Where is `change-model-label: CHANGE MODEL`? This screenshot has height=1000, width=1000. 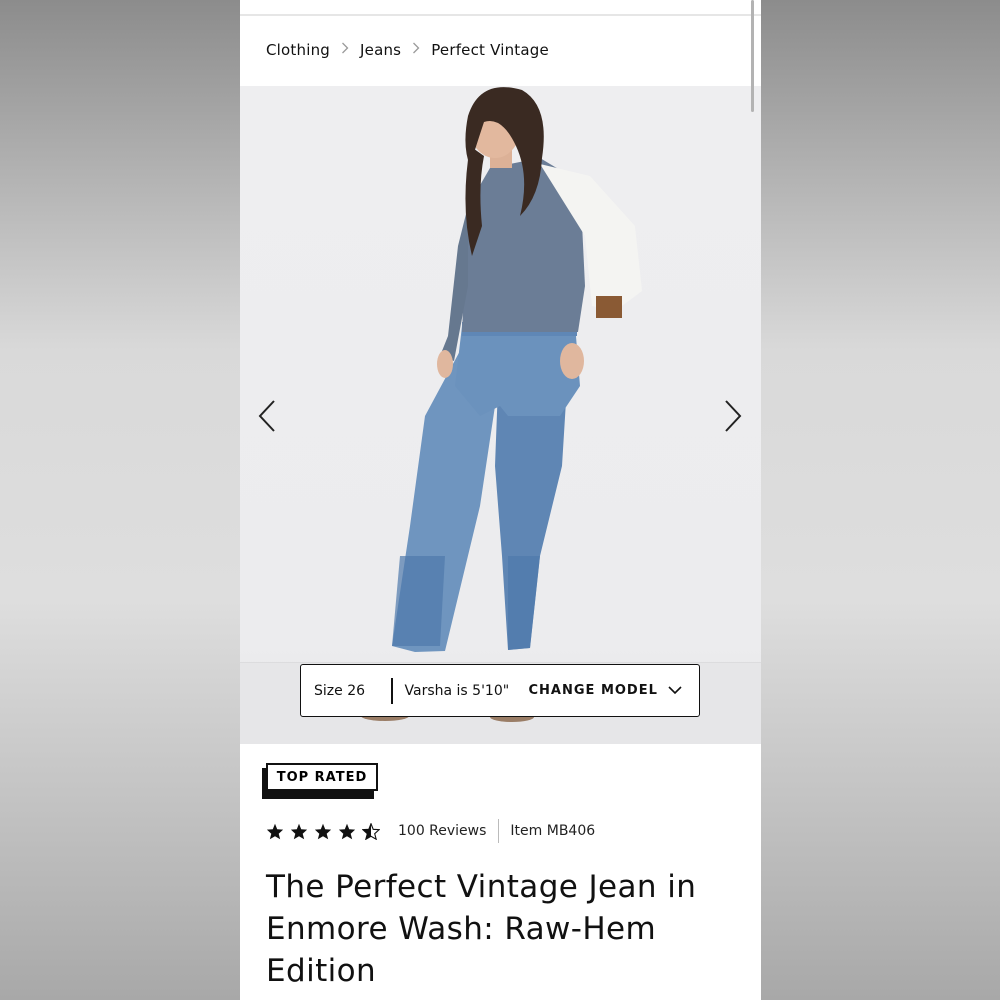
change-model-label: CHANGE MODEL is located at coordinates (593, 690).